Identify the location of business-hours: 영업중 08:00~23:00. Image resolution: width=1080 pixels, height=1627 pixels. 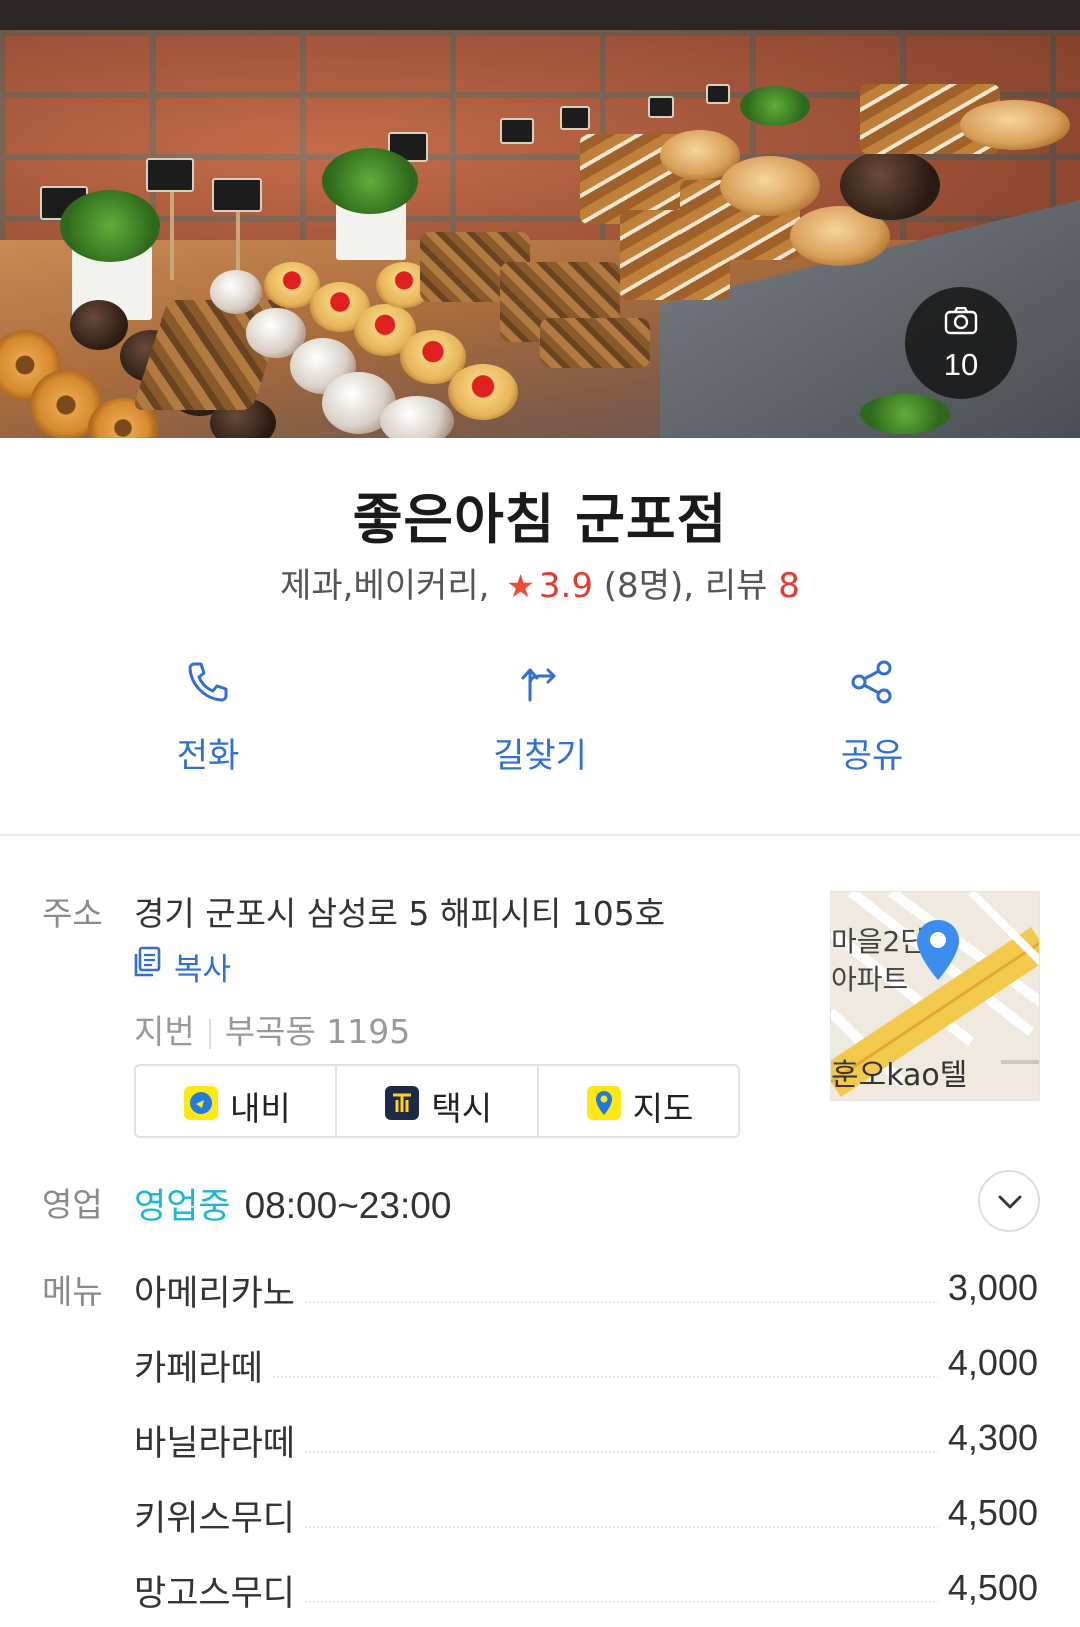
(292, 1203).